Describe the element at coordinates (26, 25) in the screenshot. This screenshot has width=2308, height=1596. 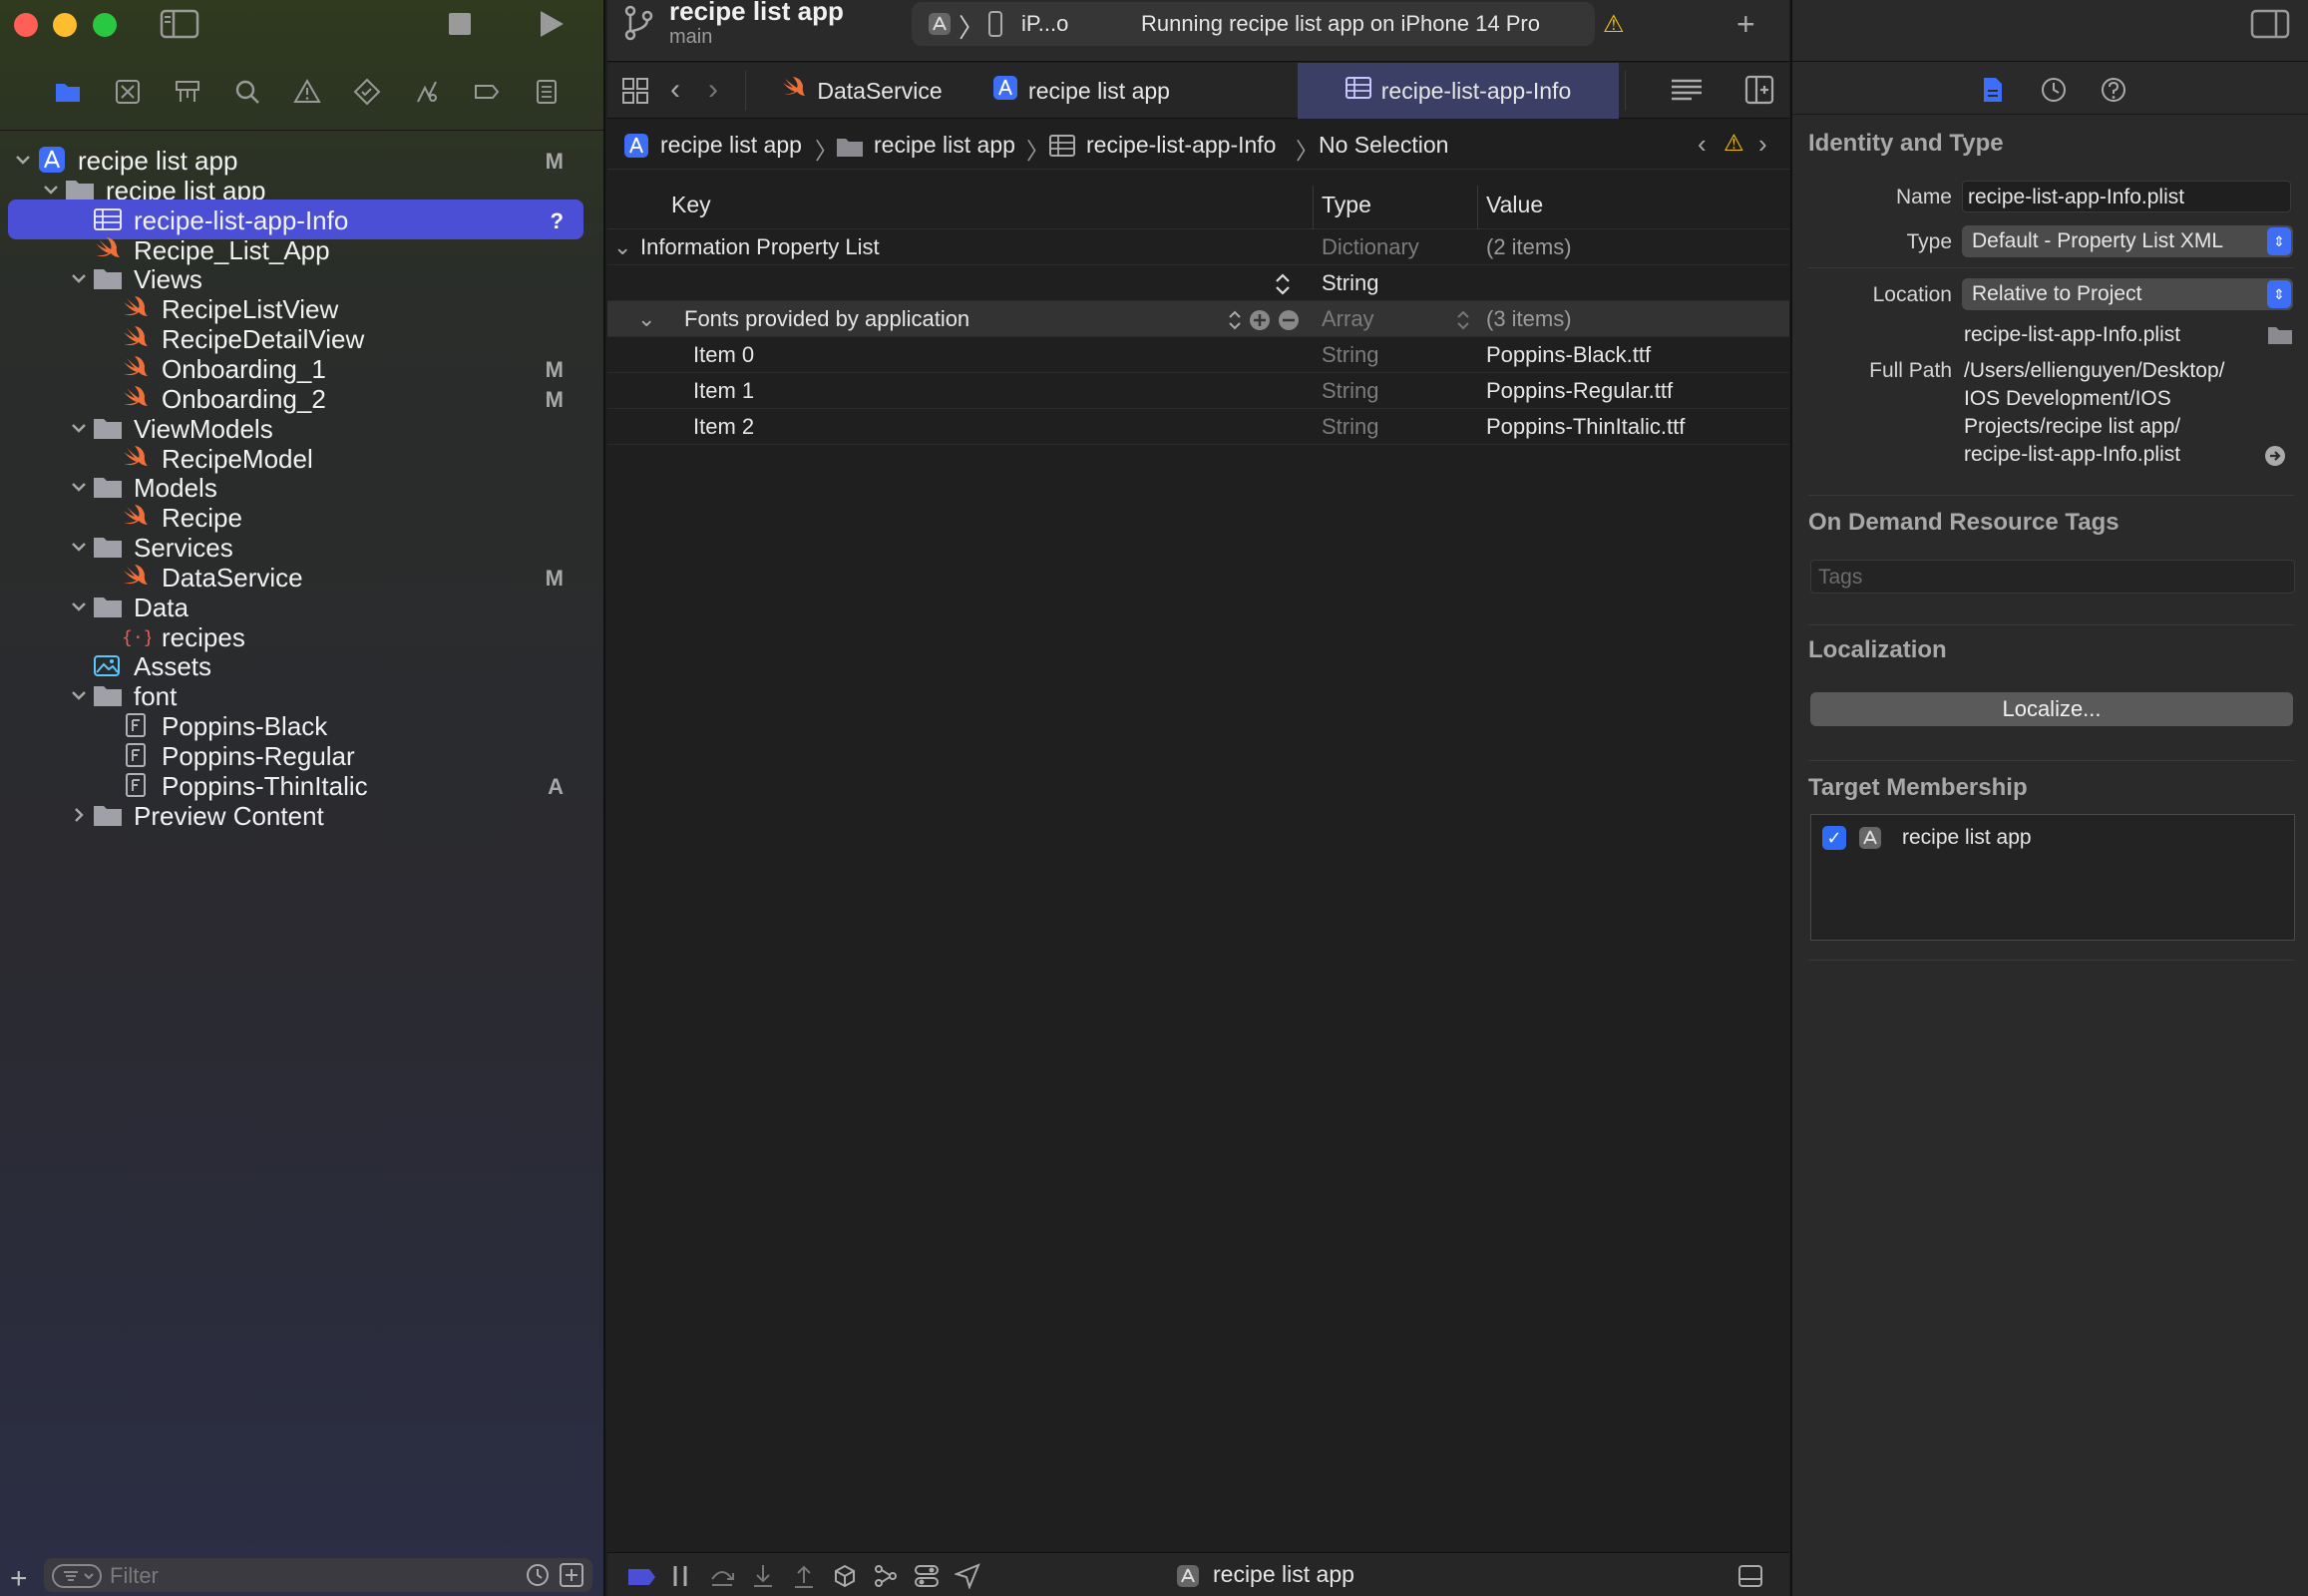
I see `close-window-button` at that location.